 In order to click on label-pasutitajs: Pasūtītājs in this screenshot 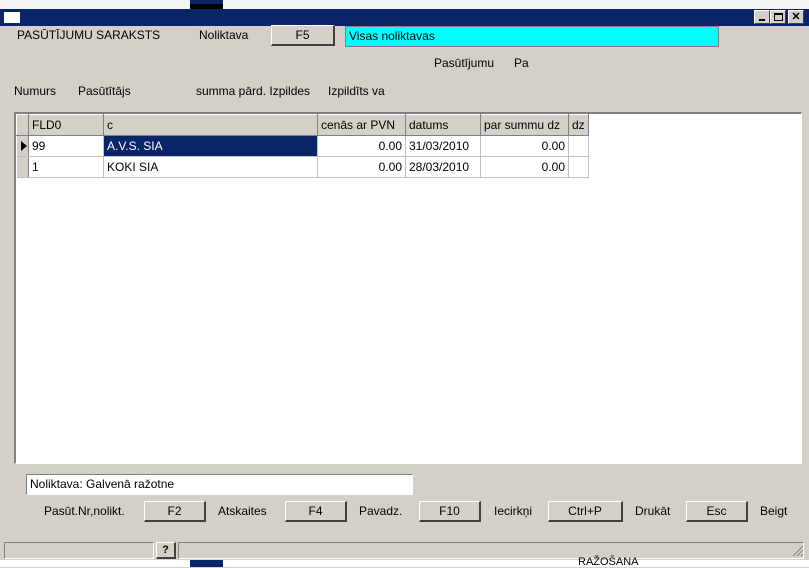, I will do `click(104, 91)`.